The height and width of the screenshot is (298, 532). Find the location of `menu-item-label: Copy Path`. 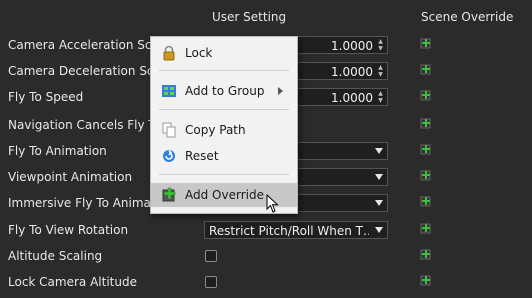

menu-item-label: Copy Path is located at coordinates (215, 130).